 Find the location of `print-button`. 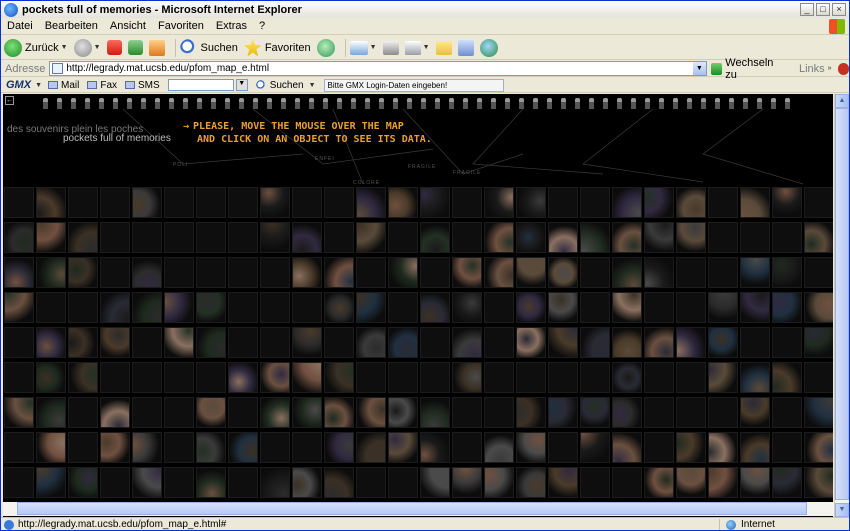

print-button is located at coordinates (390, 48).